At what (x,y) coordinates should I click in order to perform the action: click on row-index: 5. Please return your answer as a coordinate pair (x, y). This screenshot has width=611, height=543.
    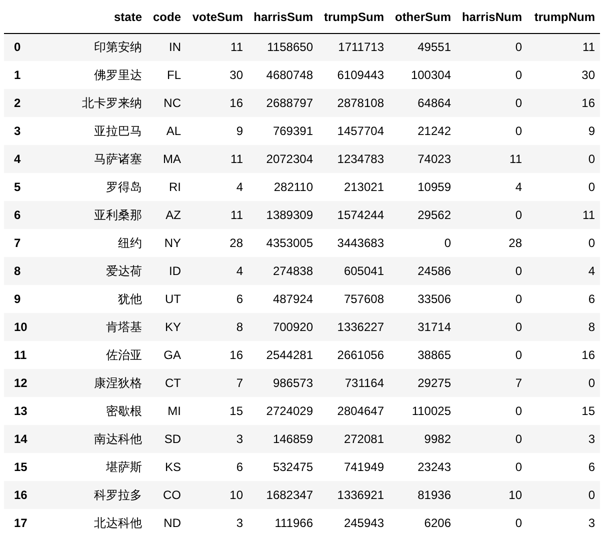
    Looking at the image, I should click on (32, 187).